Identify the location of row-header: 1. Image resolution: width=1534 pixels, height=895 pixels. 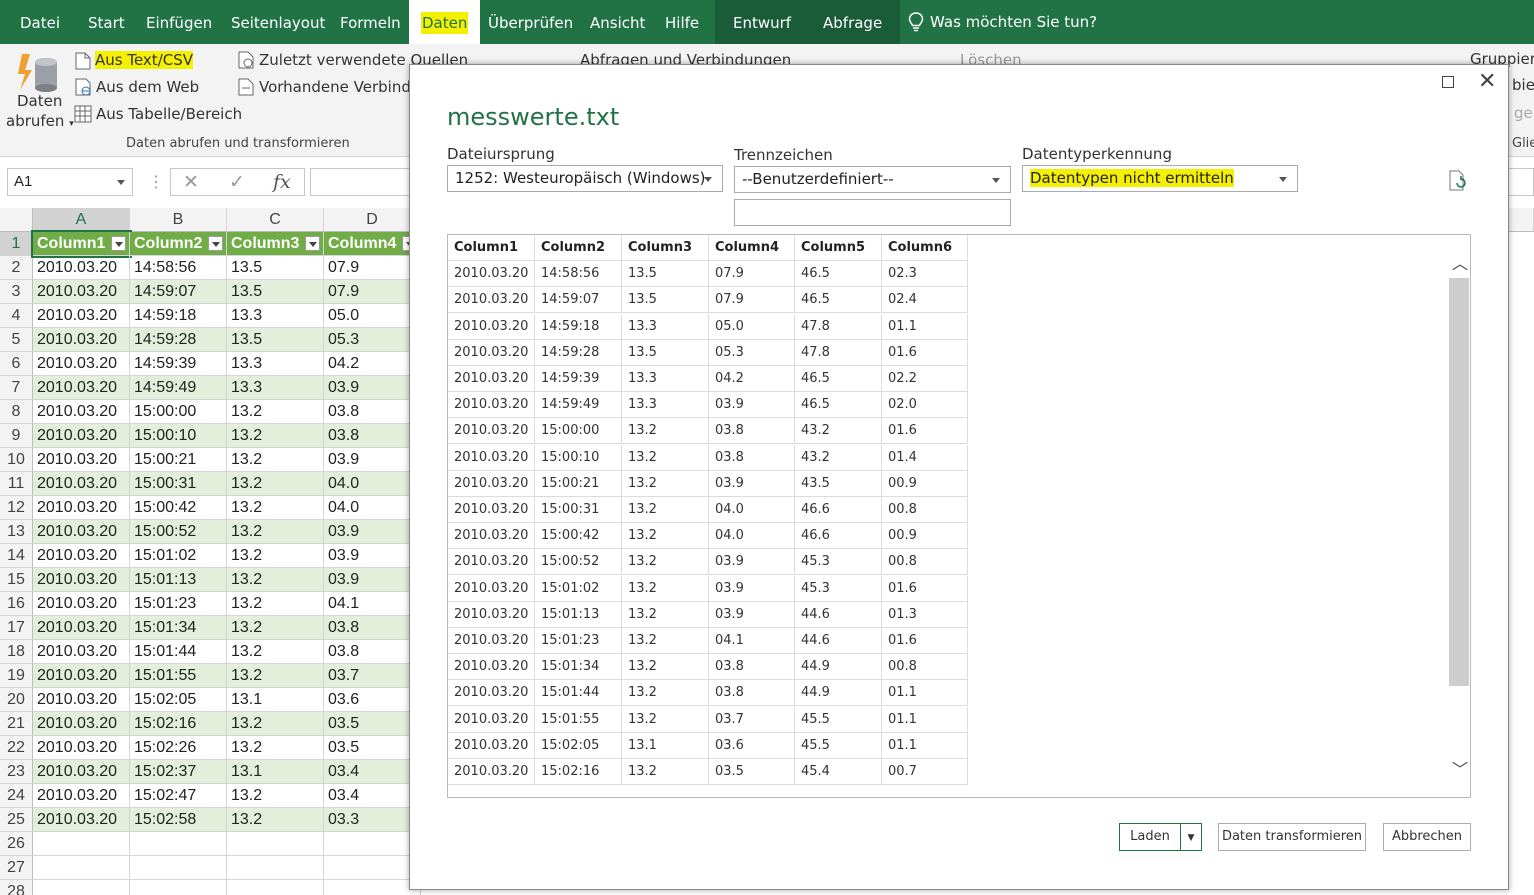
(16, 244).